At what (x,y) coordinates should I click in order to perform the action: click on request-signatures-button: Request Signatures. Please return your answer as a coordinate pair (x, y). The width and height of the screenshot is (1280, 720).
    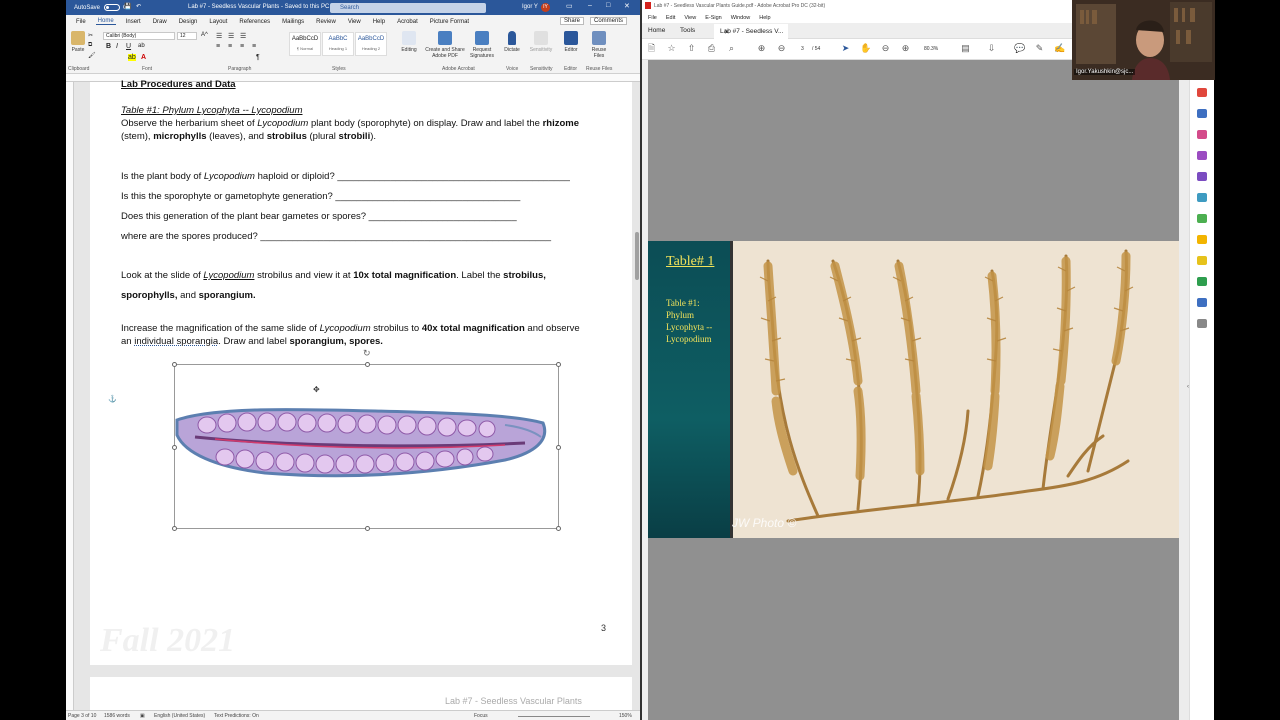
    Looking at the image, I should click on (482, 45).